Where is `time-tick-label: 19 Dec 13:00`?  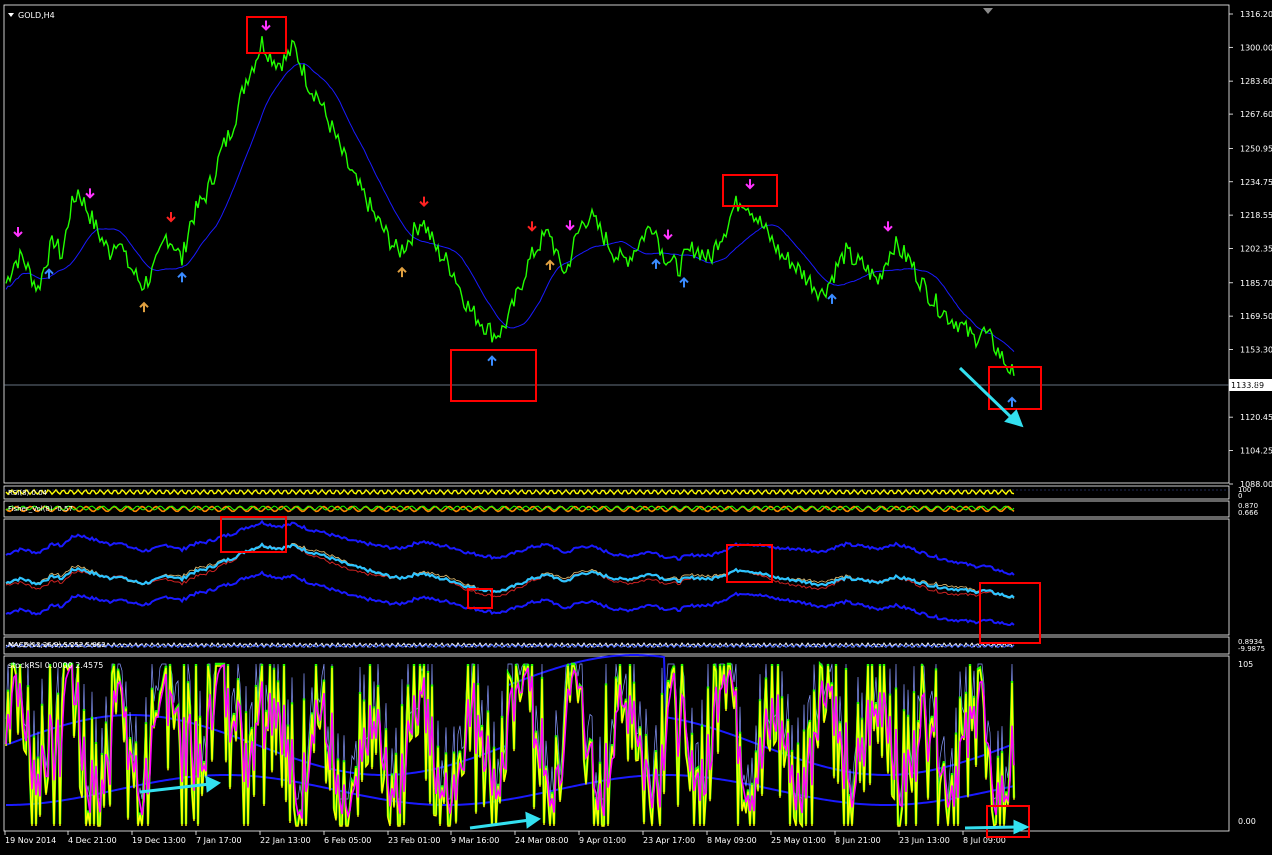
time-tick-label: 19 Dec 13:00 is located at coordinates (159, 840).